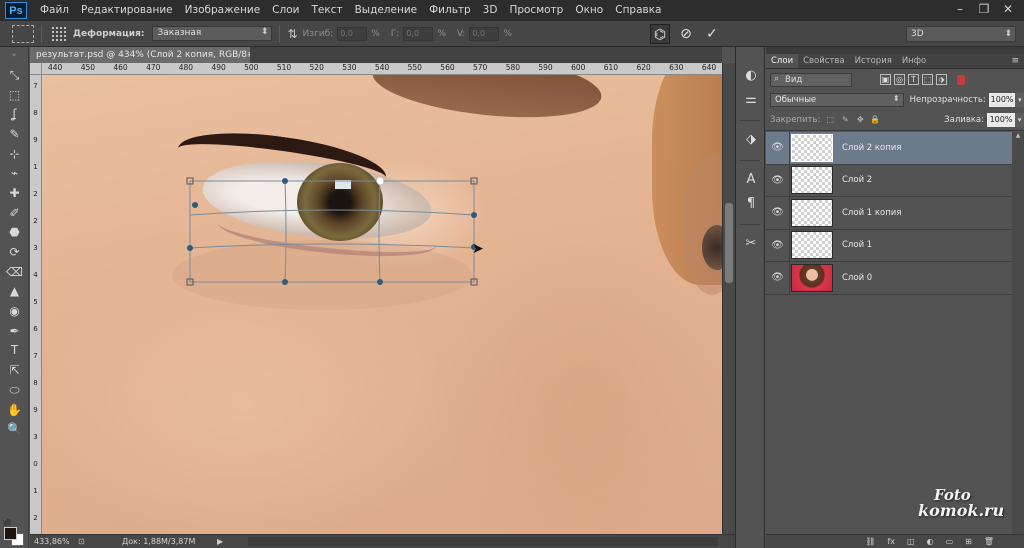 The width and height of the screenshot is (1024, 548). Describe the element at coordinates (10, 533) in the screenshot. I see `foreground-color-swatch` at that location.